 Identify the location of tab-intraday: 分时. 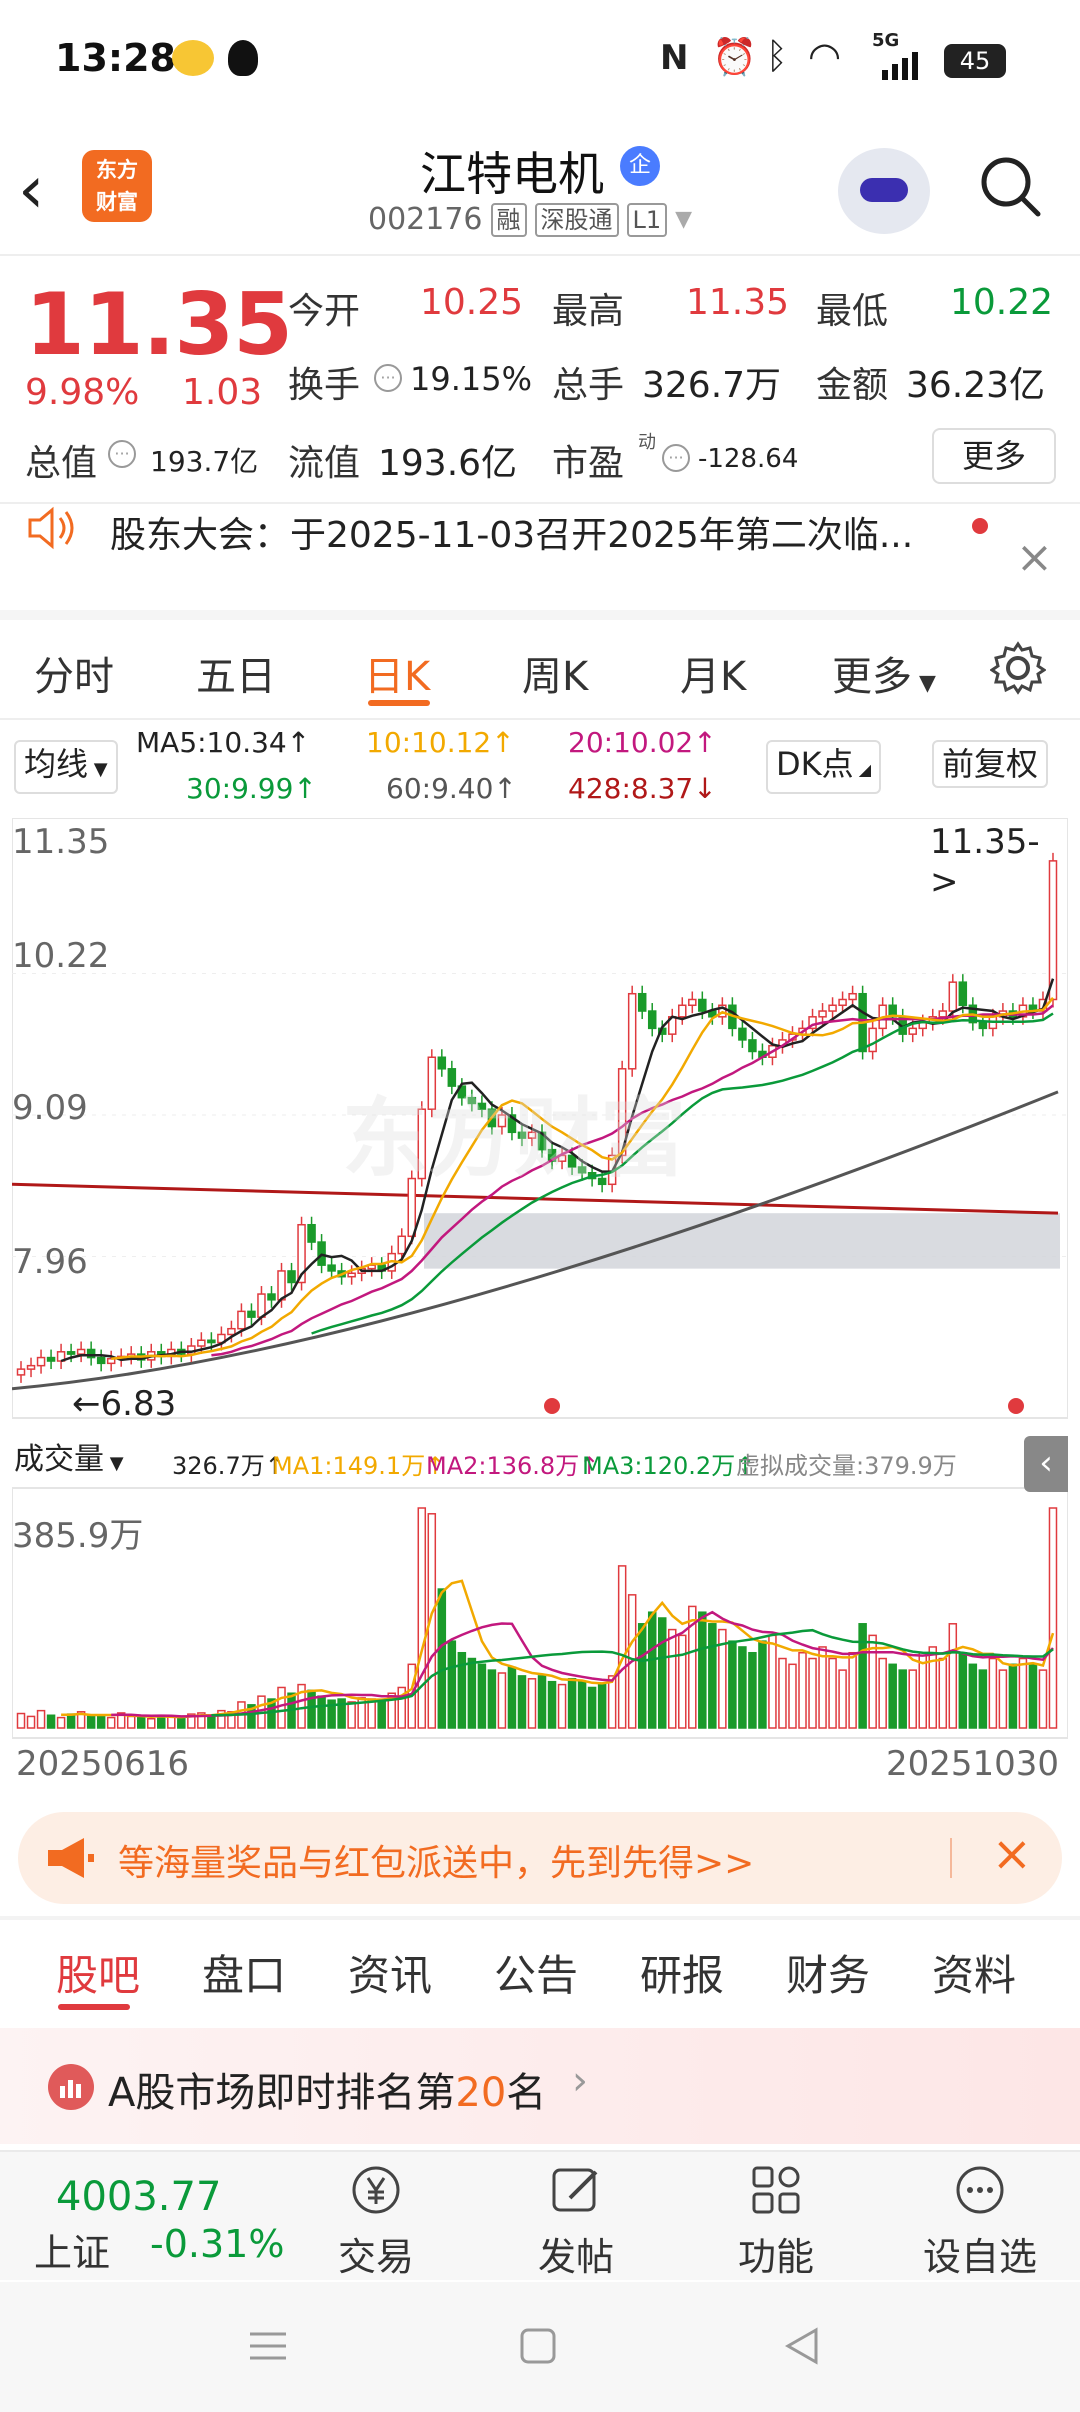
(74, 673).